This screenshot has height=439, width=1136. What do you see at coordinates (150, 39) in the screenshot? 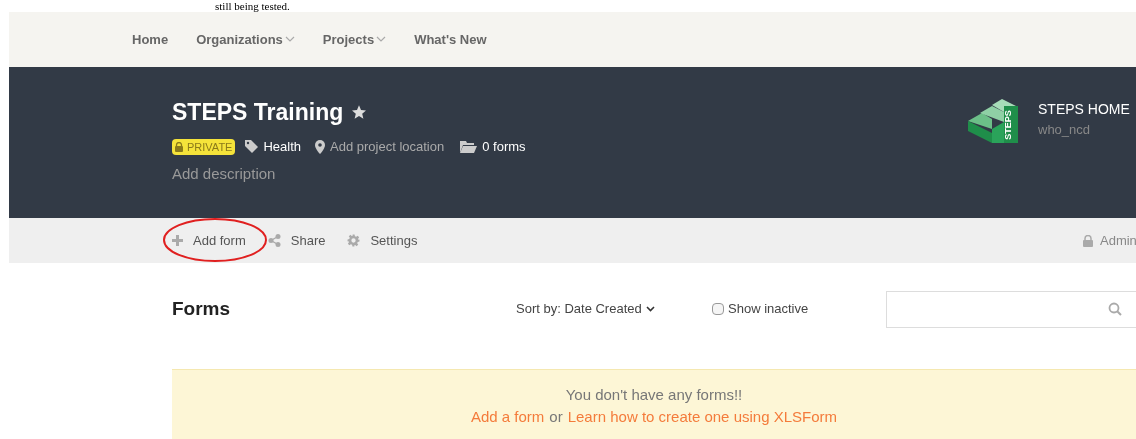
I see `nav-link: Home` at bounding box center [150, 39].